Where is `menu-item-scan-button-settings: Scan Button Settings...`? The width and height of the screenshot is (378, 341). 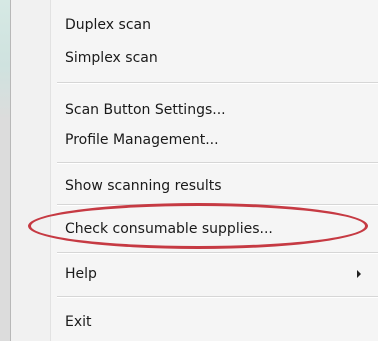 menu-item-scan-button-settings: Scan Button Settings... is located at coordinates (194, 110).